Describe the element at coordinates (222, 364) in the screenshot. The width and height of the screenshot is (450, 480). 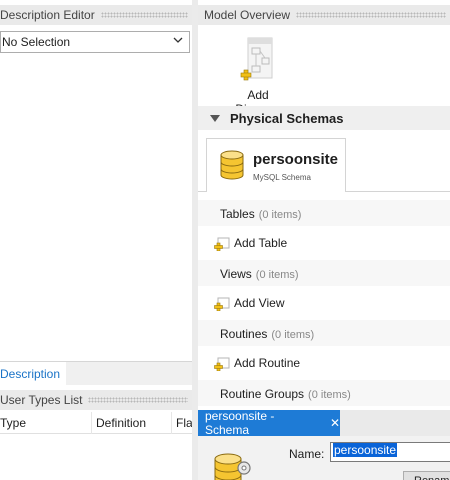
I see `add-routine-icon` at that location.